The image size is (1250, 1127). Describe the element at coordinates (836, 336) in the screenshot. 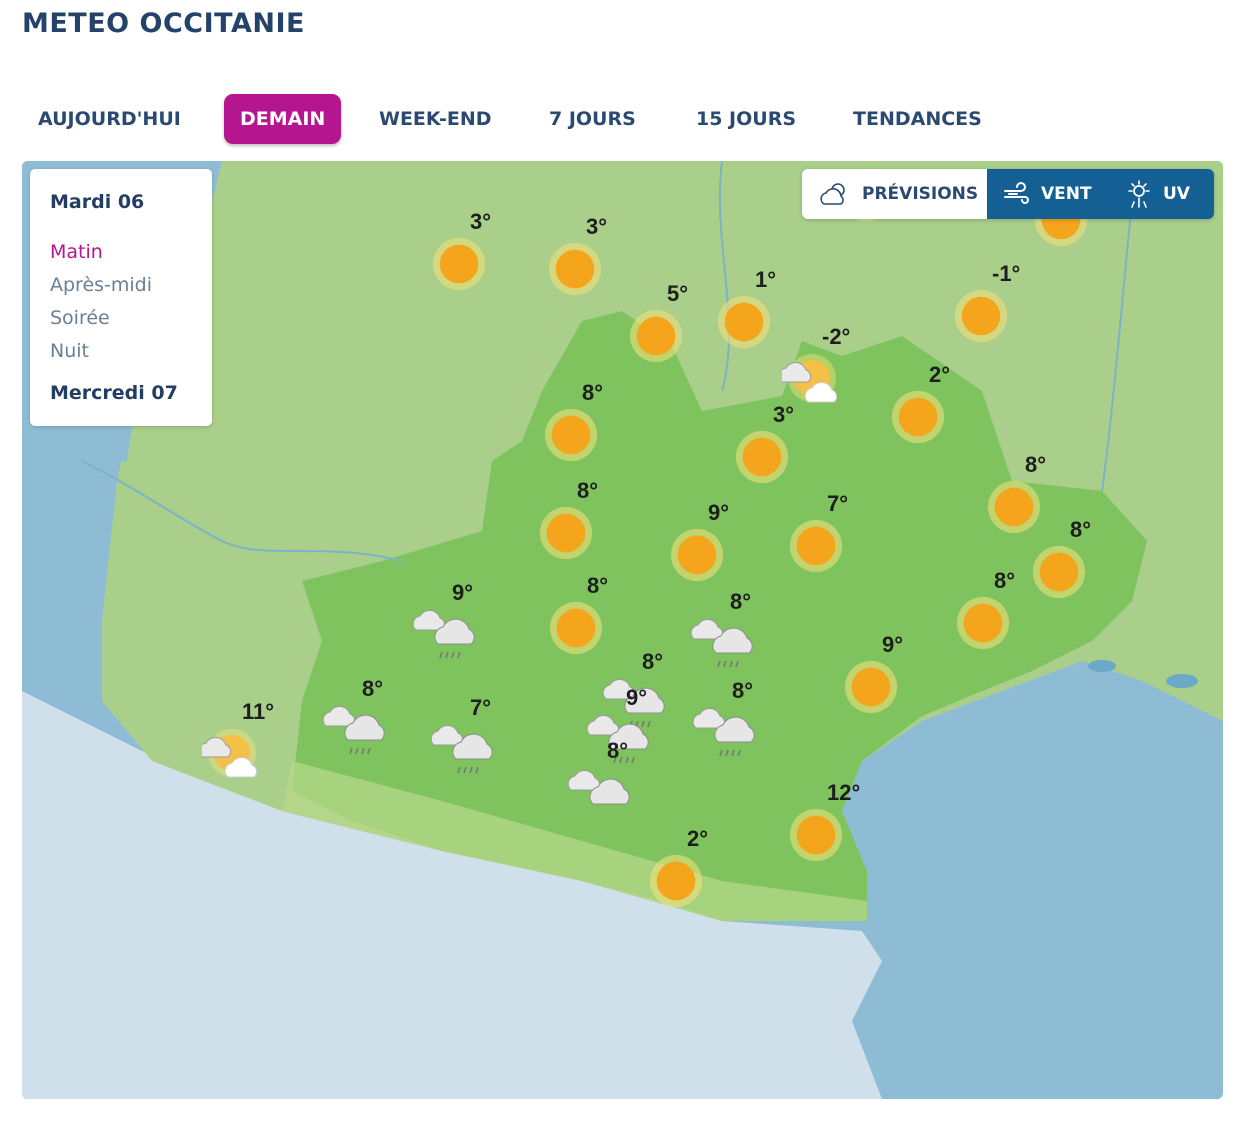

I see `temperature-label: -2°` at that location.